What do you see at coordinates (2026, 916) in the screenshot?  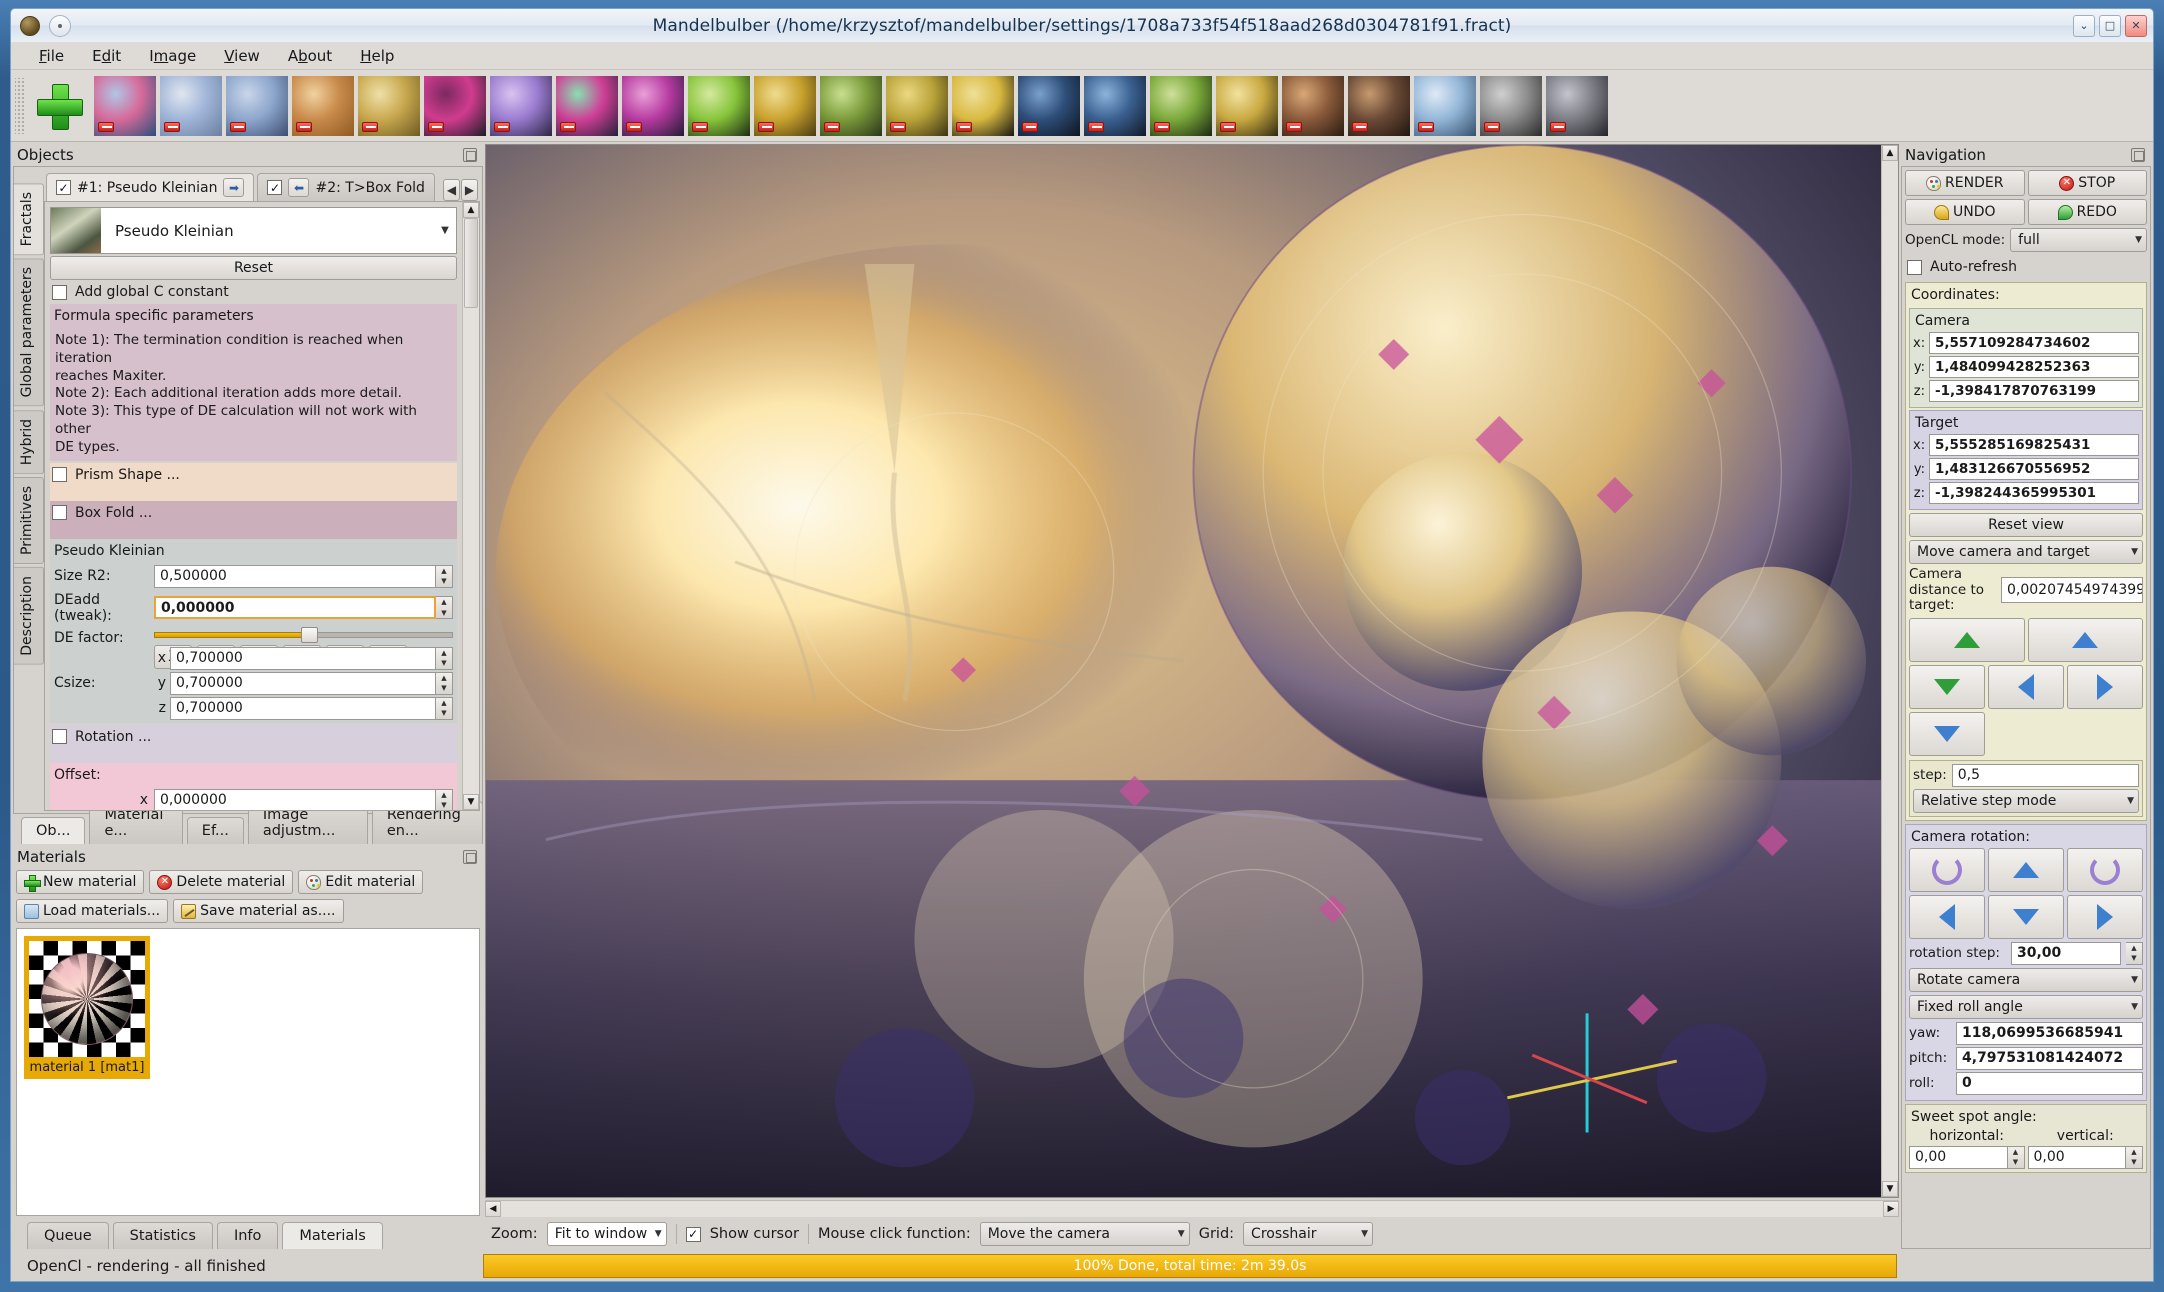 I see `rotate-down-button` at bounding box center [2026, 916].